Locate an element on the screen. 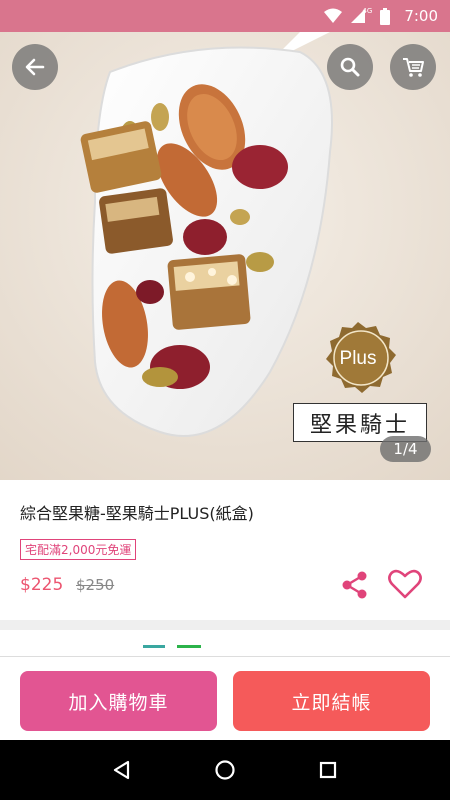 This screenshot has width=450, height=800. heart-icon is located at coordinates (405, 584).